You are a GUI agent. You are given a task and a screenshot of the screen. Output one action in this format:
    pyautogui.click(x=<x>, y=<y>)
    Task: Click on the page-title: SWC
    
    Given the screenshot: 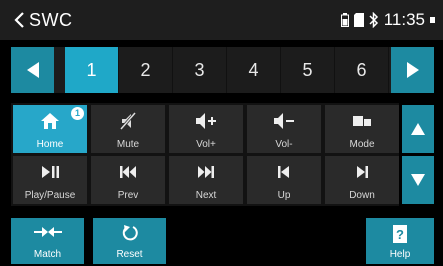 What is the action you would take?
    pyautogui.click(x=51, y=20)
    